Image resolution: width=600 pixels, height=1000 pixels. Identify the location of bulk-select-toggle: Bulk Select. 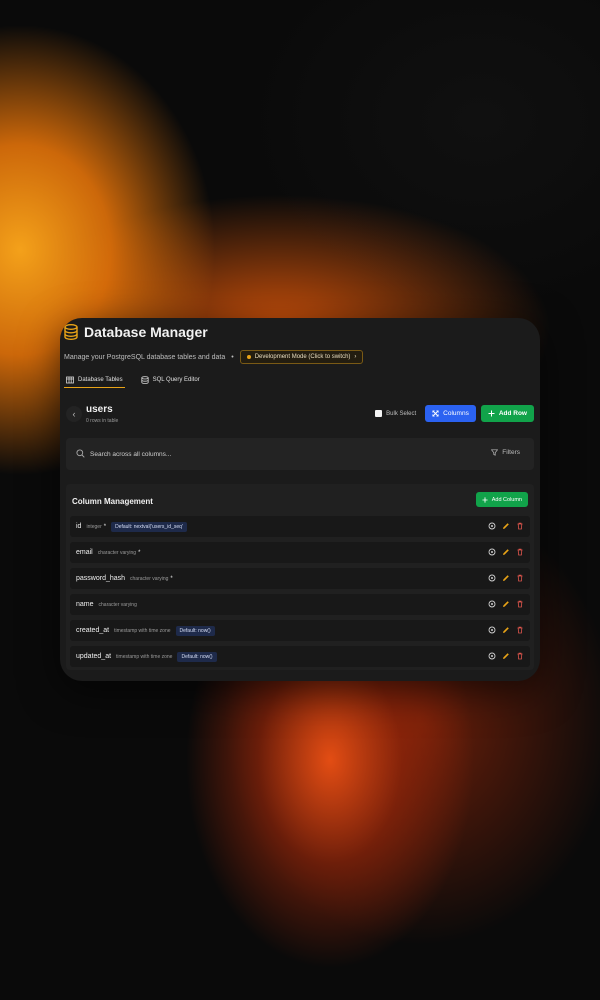
(395, 413).